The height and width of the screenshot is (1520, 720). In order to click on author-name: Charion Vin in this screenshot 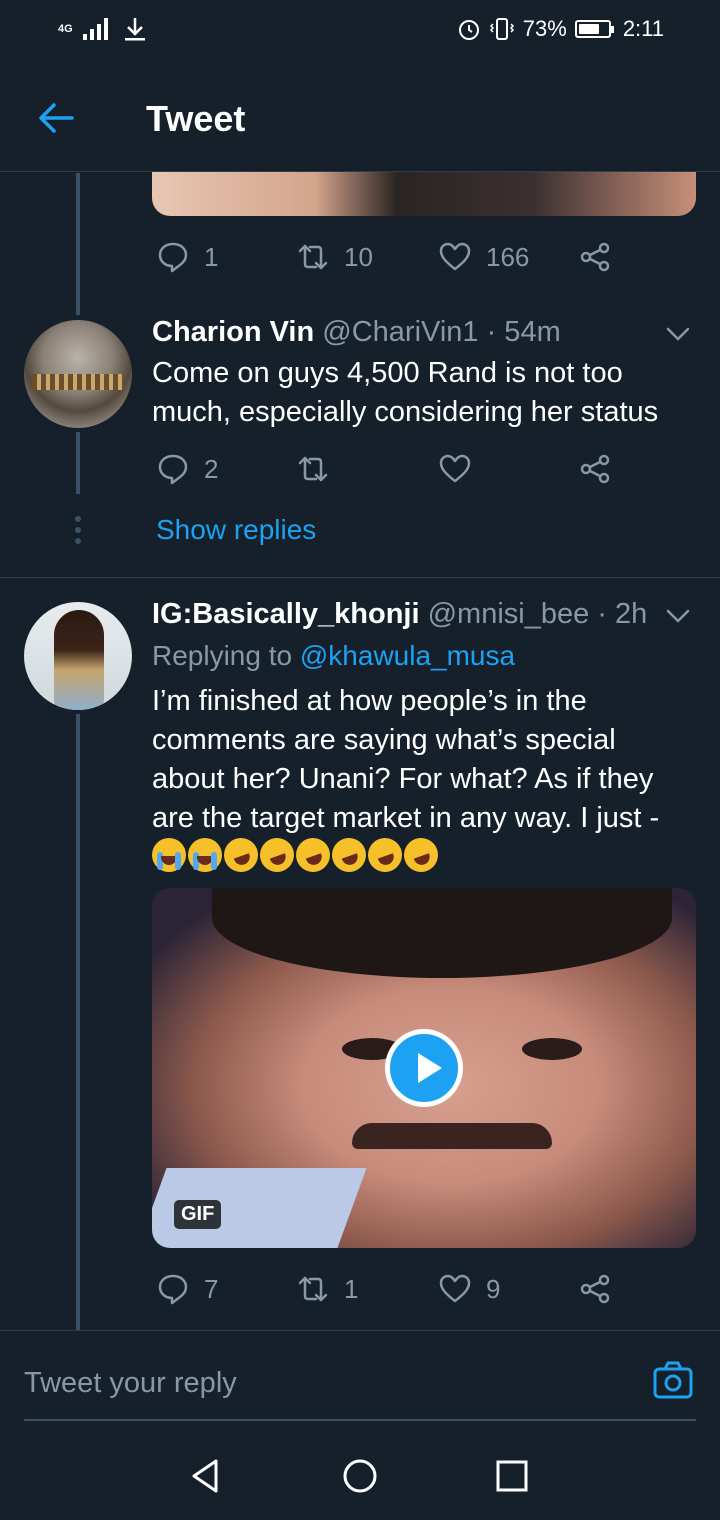, I will do `click(233, 332)`.